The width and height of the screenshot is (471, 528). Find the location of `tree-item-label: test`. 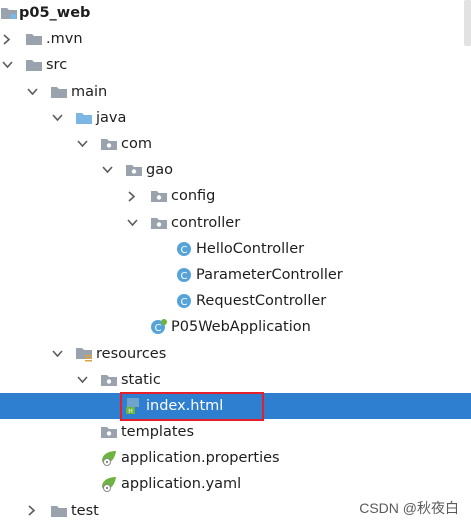

tree-item-label: test is located at coordinates (85, 510).